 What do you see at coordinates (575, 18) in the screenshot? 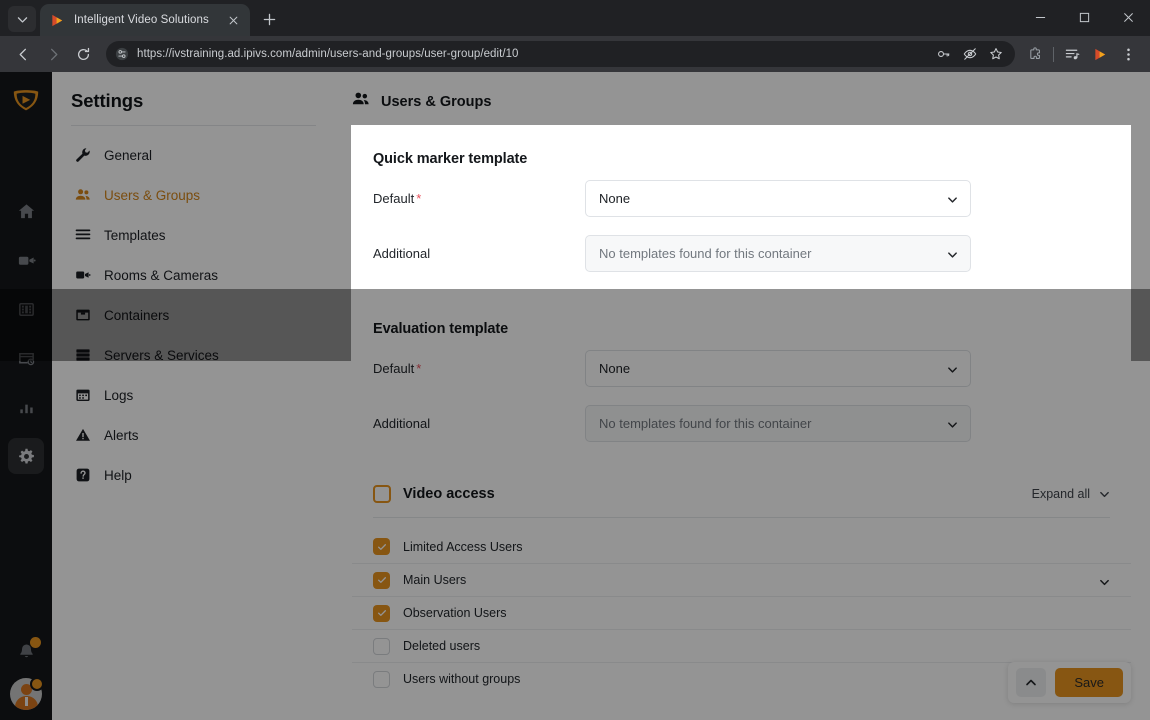
I see `tab-strip: Intelligent Video Solutions` at bounding box center [575, 18].